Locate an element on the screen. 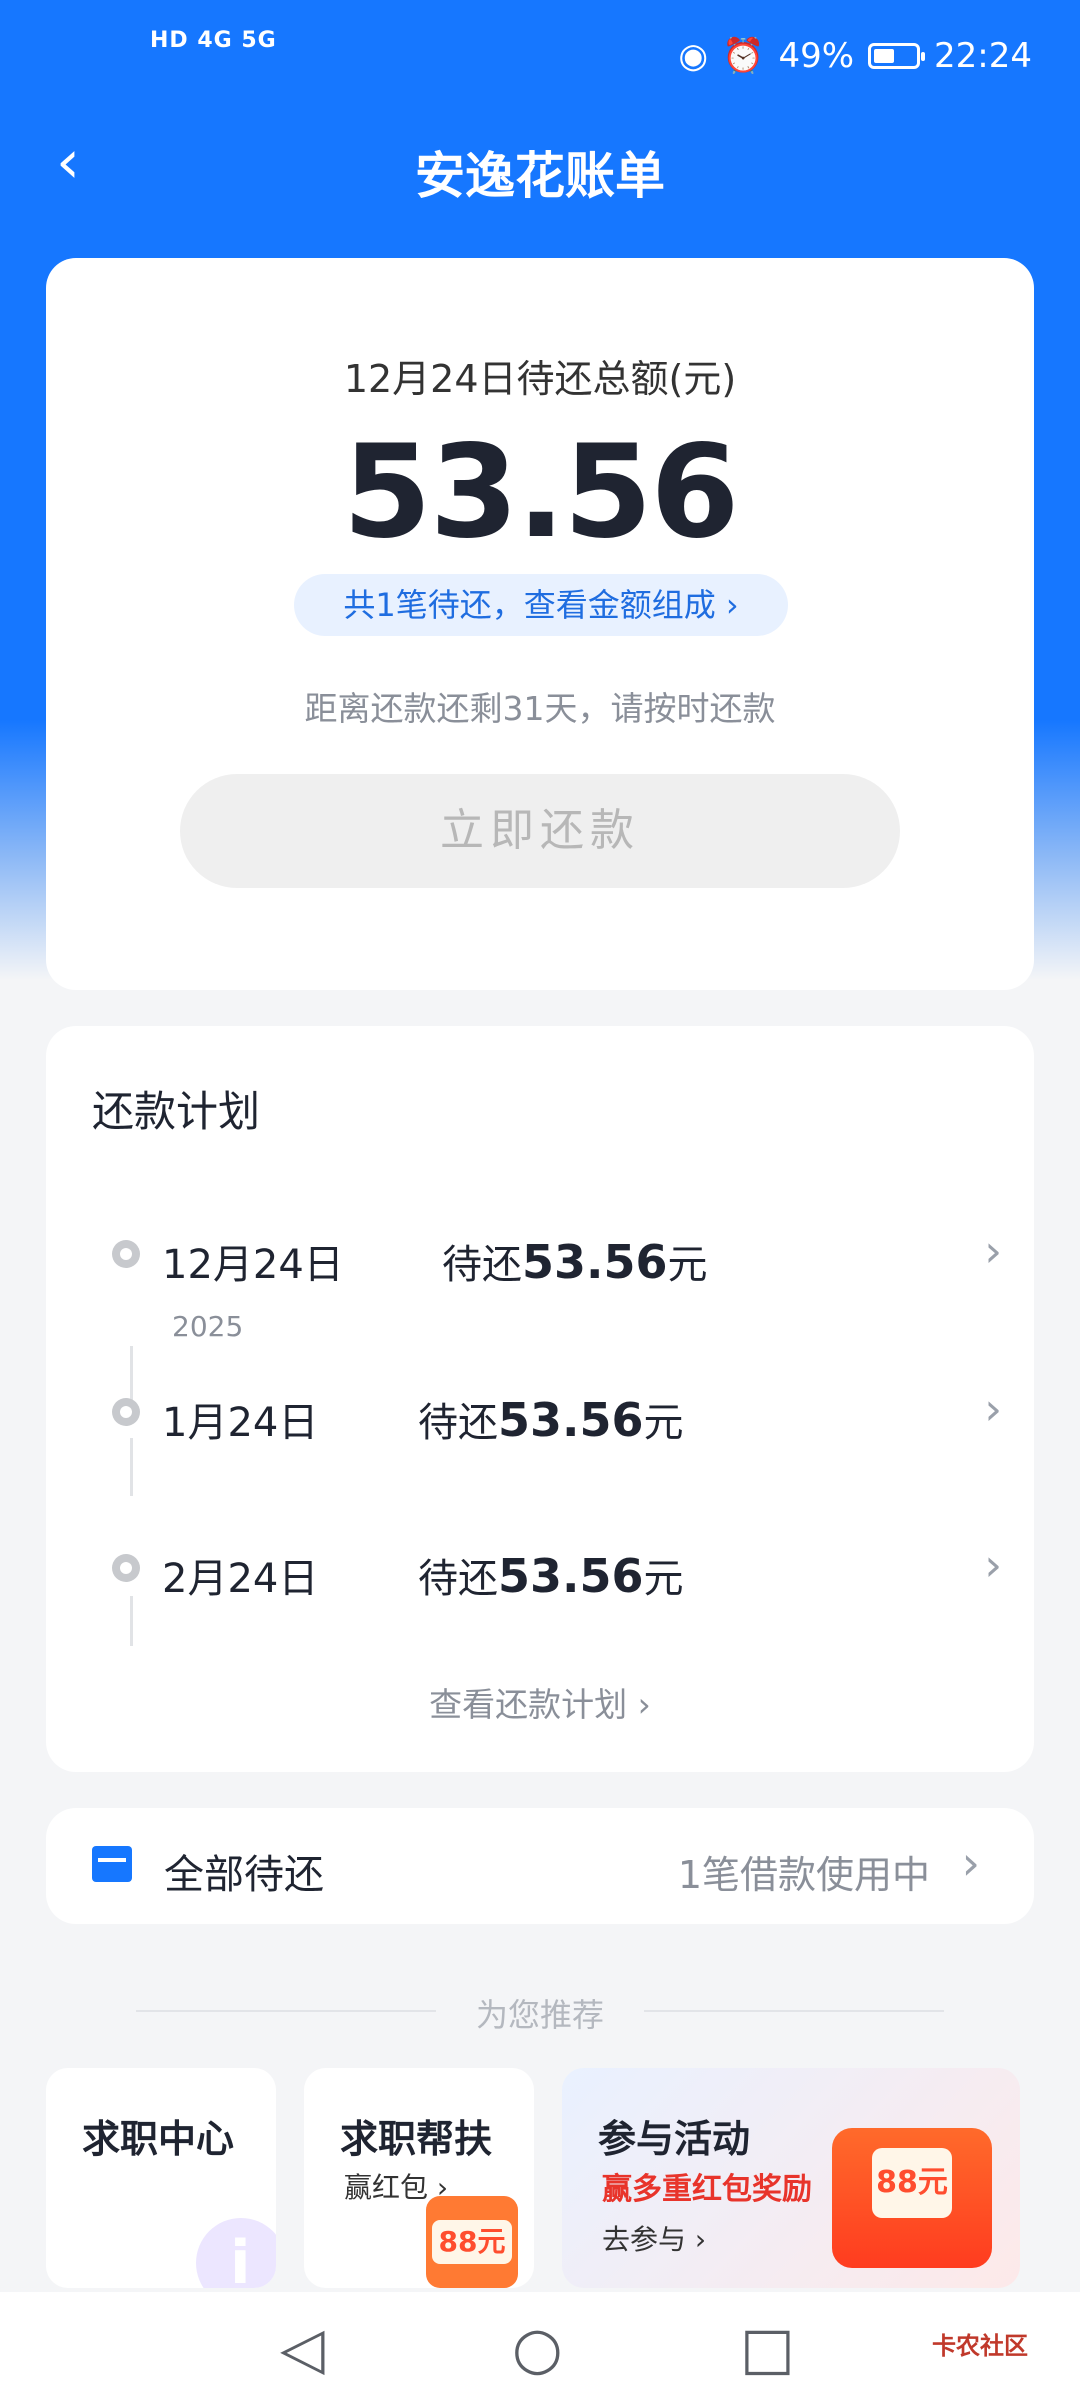  countdown-note: 距离还款还剩31天，请按时还款 is located at coordinates (540, 708).